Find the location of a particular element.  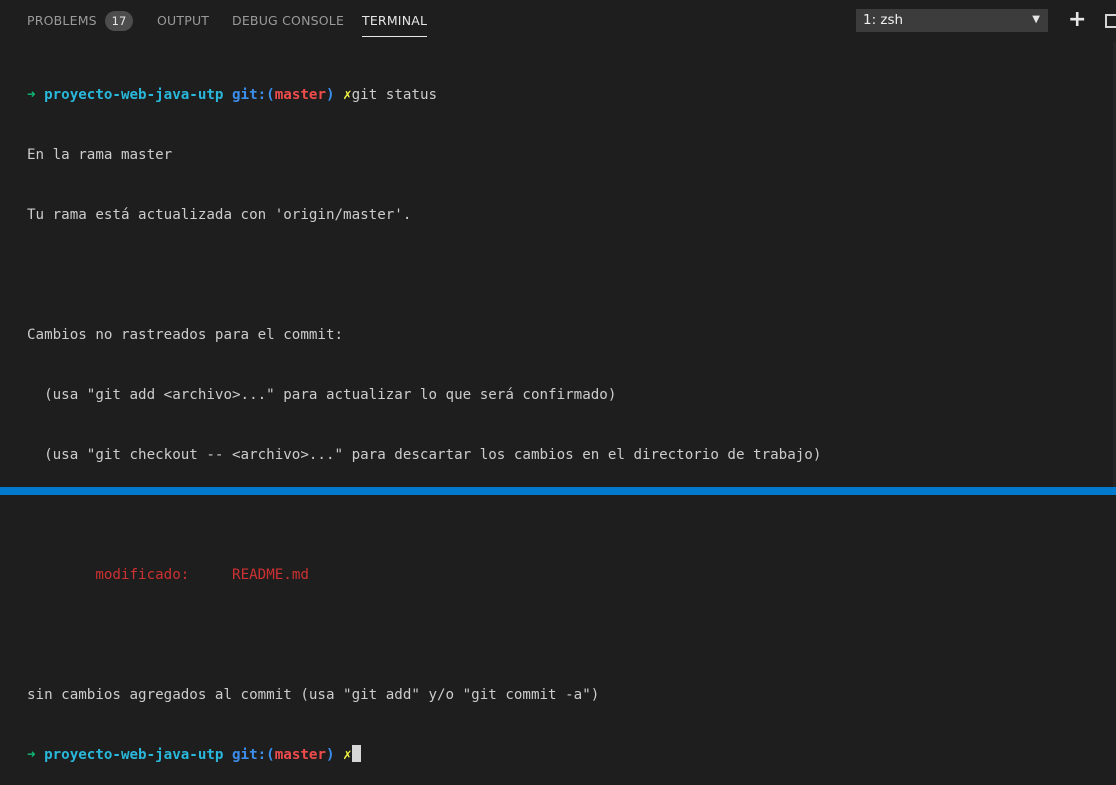

chevron-down-icon: ▼ is located at coordinates (1036, 19).